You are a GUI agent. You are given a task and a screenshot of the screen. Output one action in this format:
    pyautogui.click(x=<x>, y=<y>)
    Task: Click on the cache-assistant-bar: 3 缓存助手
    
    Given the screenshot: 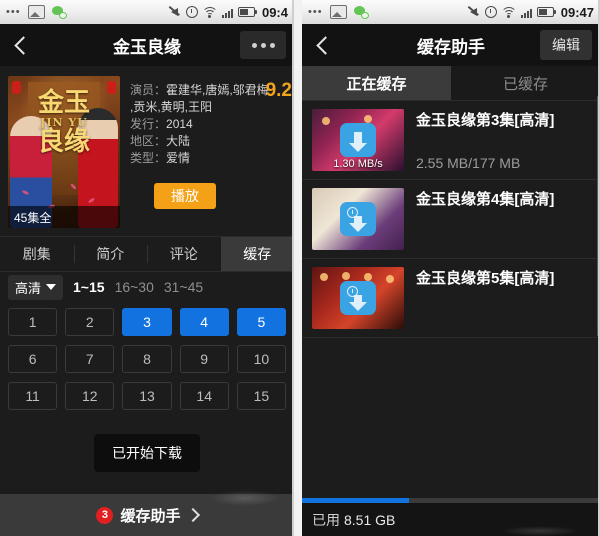 What is the action you would take?
    pyautogui.click(x=147, y=513)
    